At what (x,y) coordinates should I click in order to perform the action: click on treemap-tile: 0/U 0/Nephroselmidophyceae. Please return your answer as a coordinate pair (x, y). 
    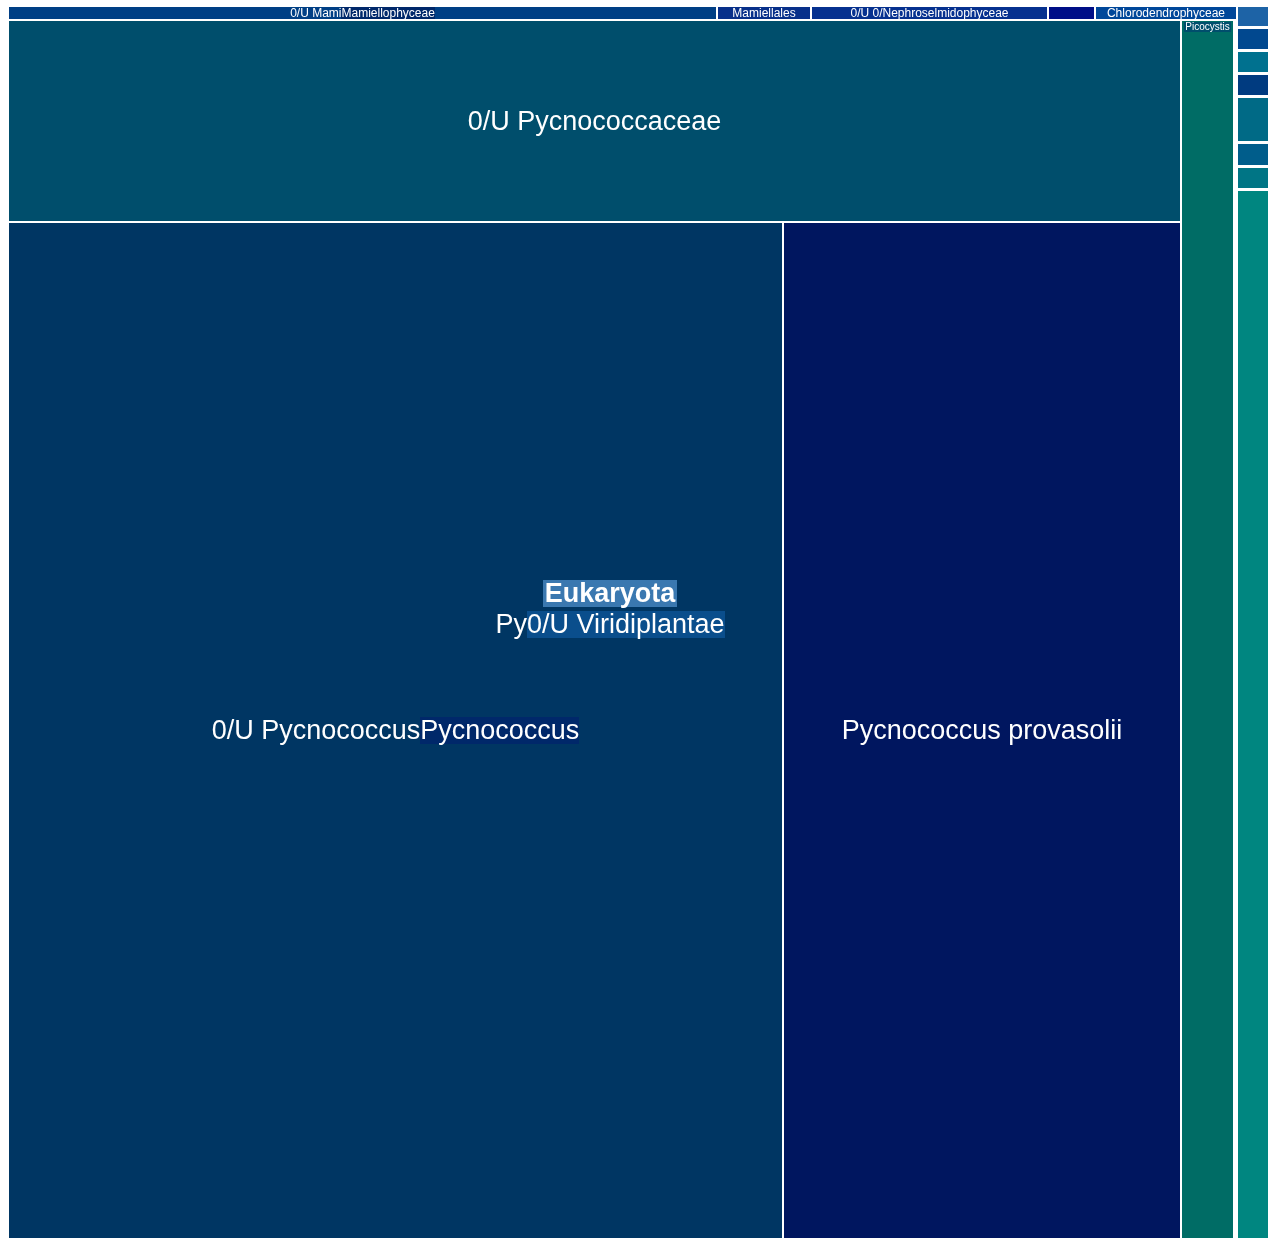
    Looking at the image, I should click on (929, 13).